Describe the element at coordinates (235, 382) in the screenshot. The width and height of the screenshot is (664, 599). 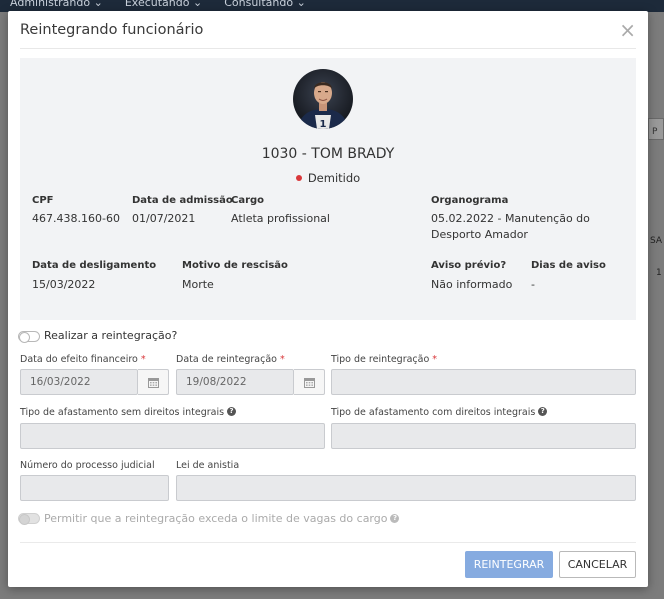
I see `reintegration-date-input: 19/08/2022` at that location.